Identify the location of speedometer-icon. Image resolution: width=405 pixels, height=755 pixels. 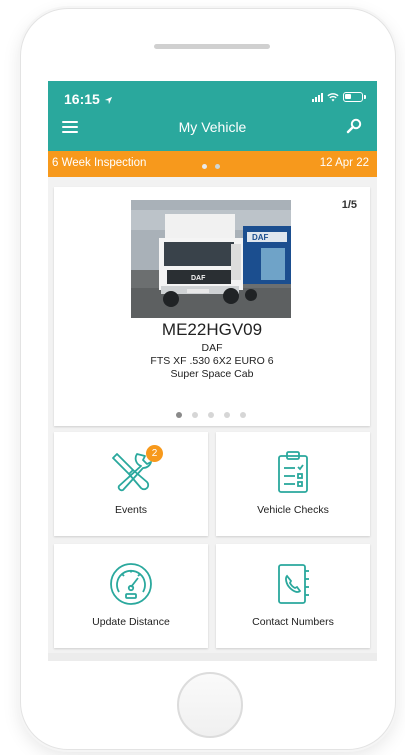
(131, 584).